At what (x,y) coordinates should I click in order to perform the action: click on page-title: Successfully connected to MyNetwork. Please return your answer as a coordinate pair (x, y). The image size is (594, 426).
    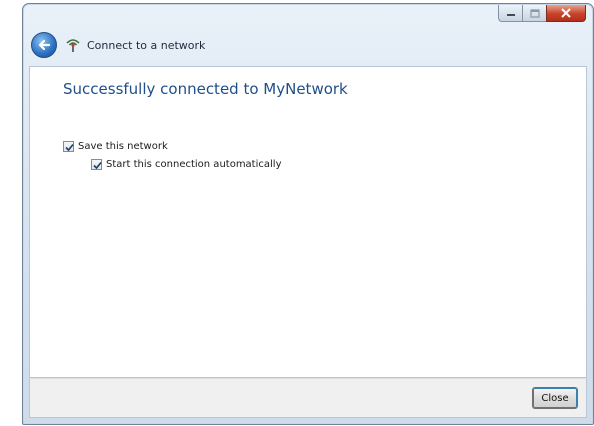
    Looking at the image, I should click on (205, 89).